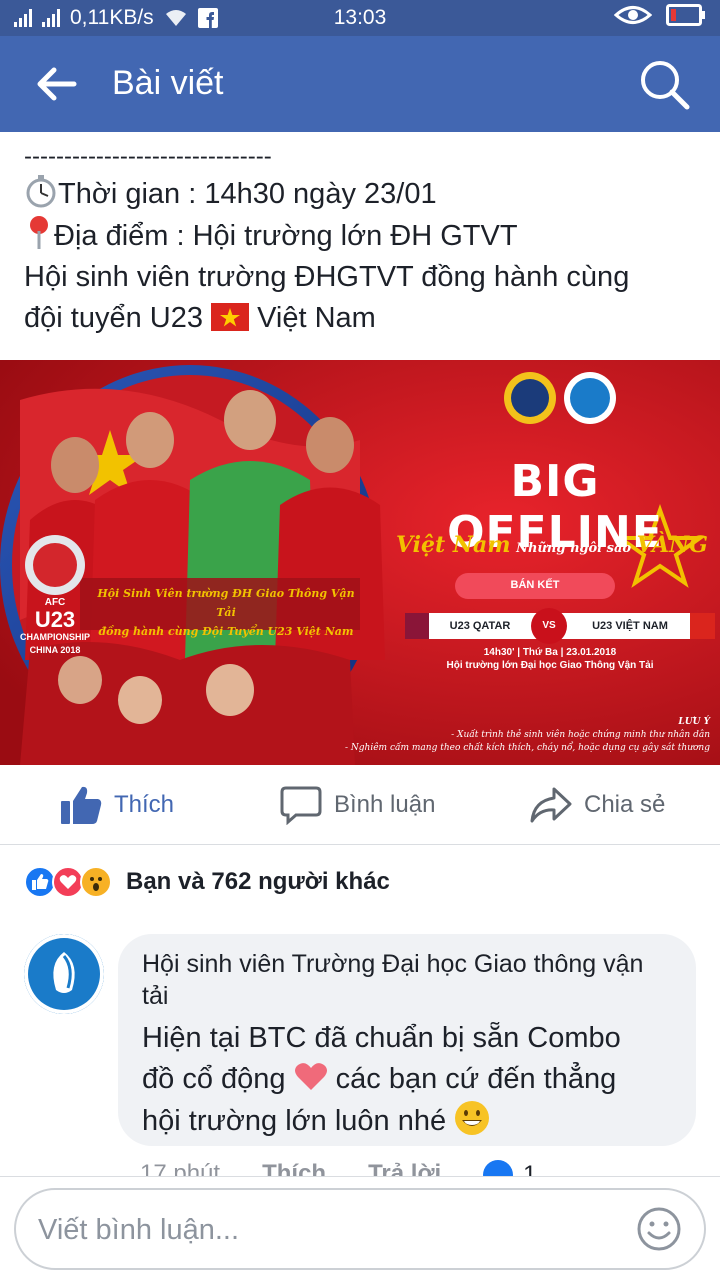  Describe the element at coordinates (472, 1118) in the screenshot. I see `grinning-face-icon` at that location.